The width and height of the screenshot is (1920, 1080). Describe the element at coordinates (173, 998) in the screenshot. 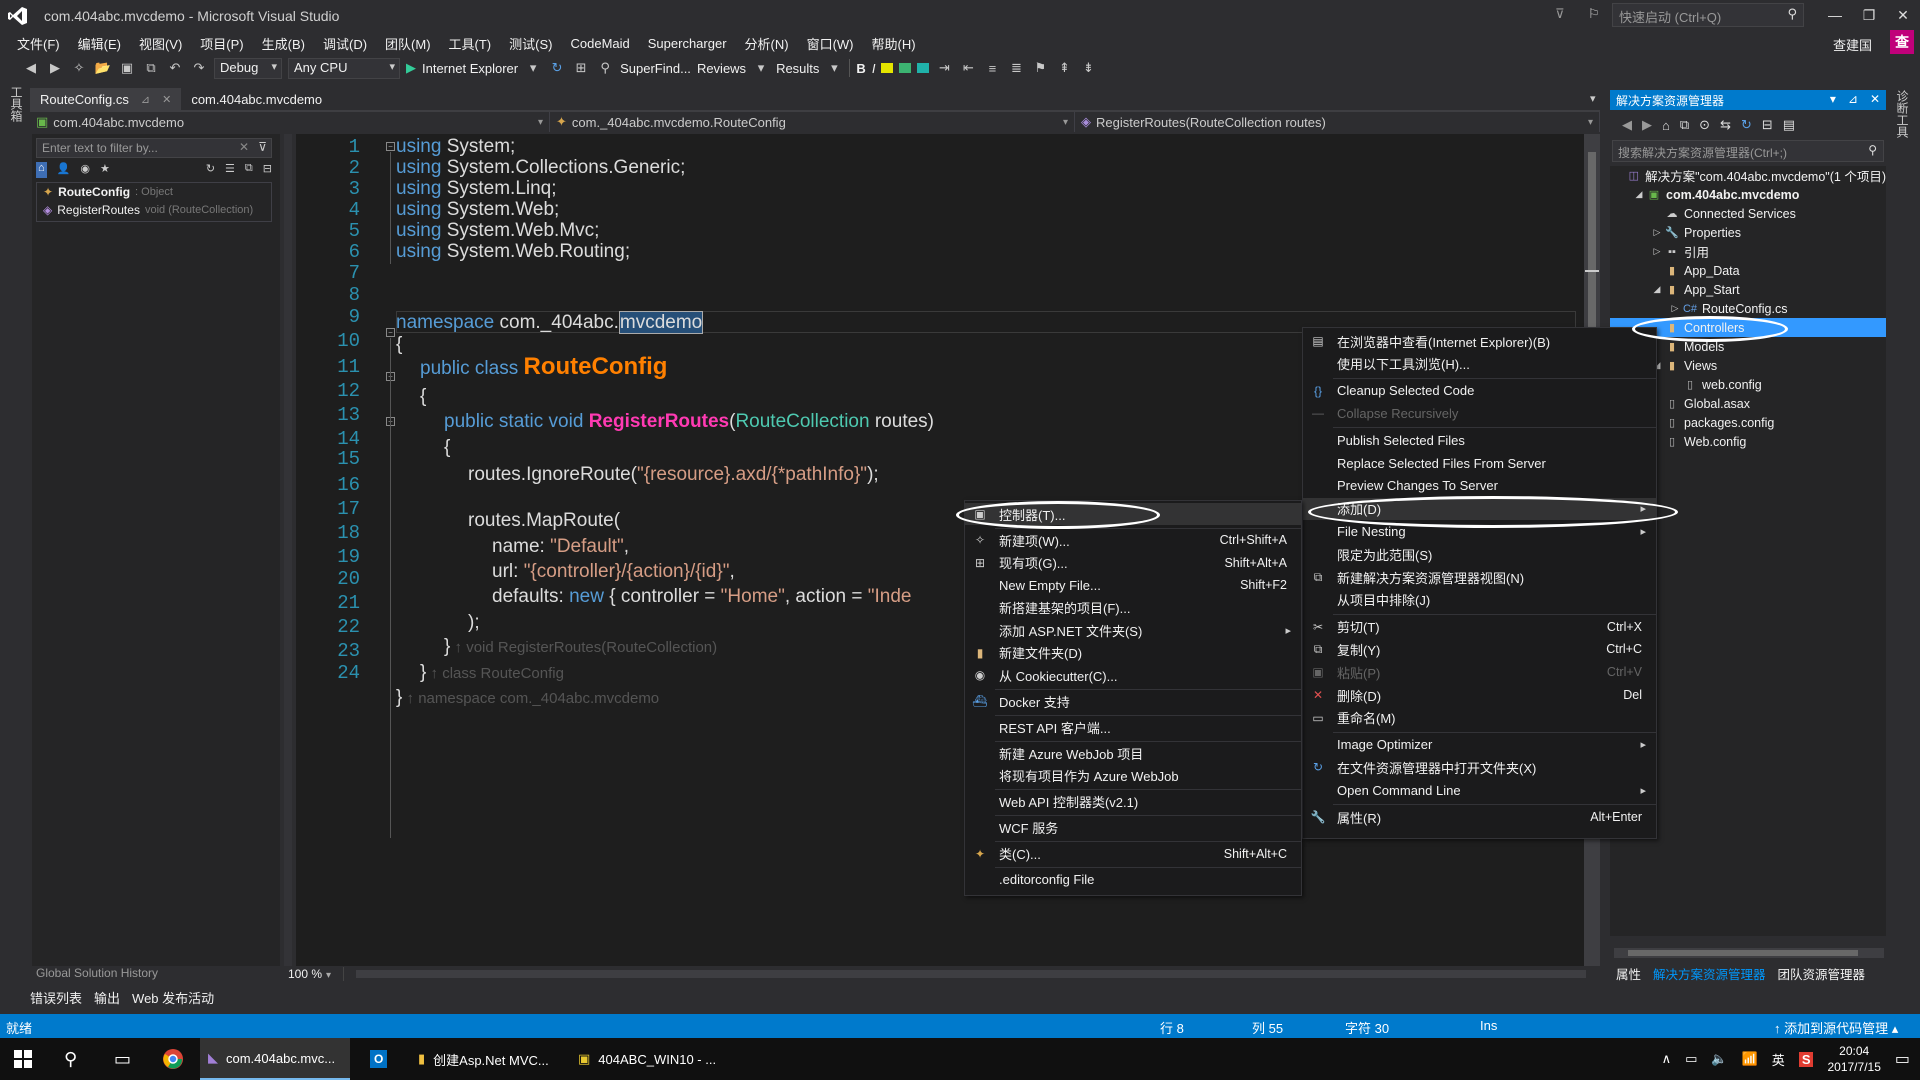

I see `tab-web-publish: Web 发布活动` at that location.